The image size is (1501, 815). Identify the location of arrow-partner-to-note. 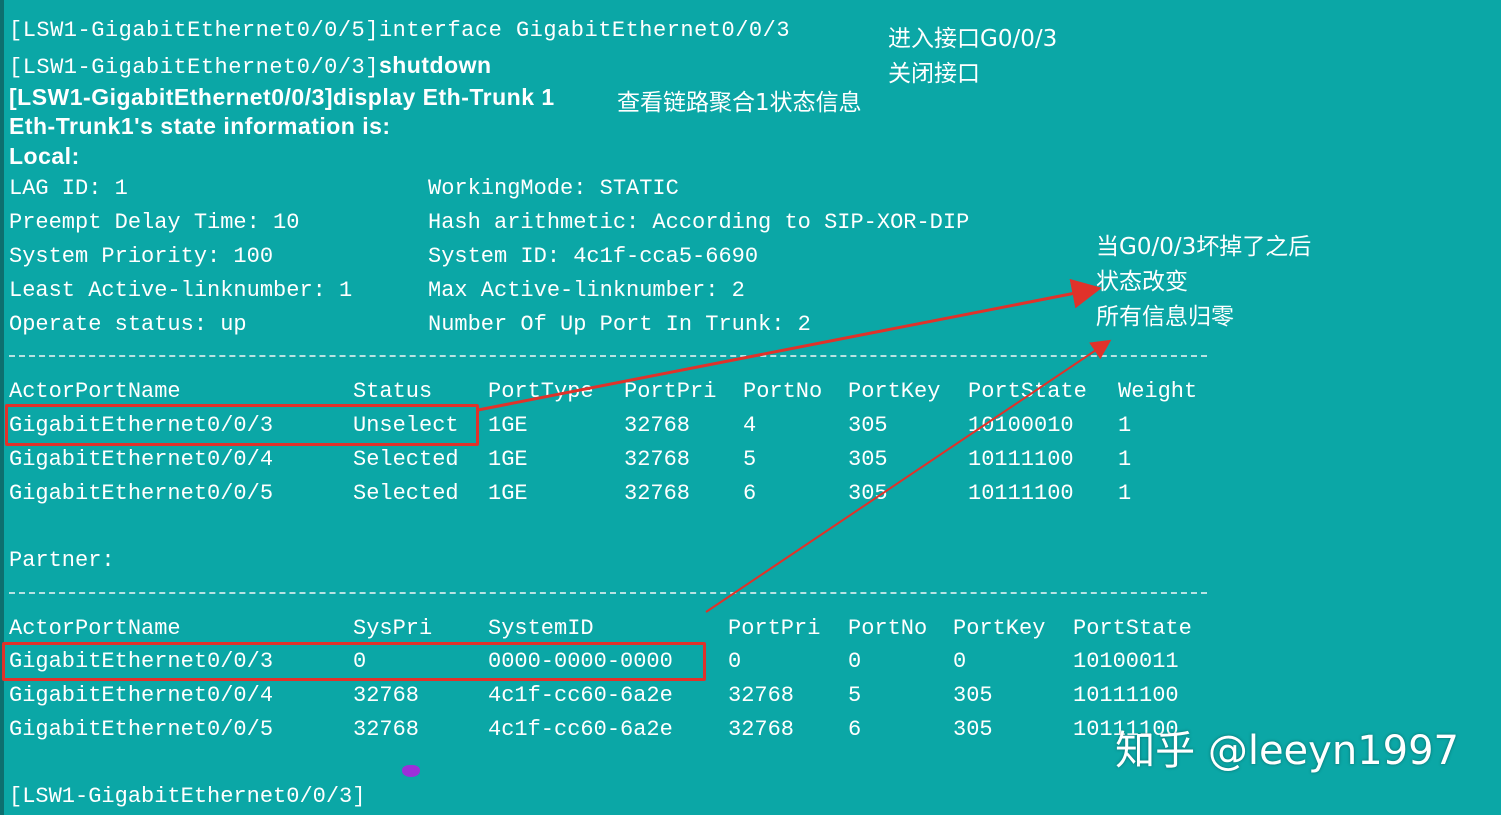
(908, 476).